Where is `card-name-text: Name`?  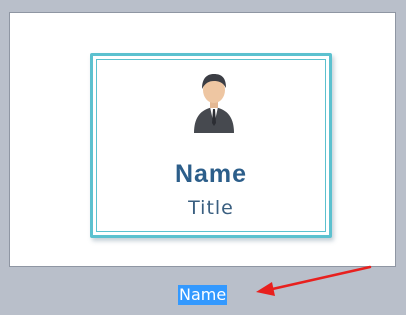 card-name-text: Name is located at coordinates (211, 174).